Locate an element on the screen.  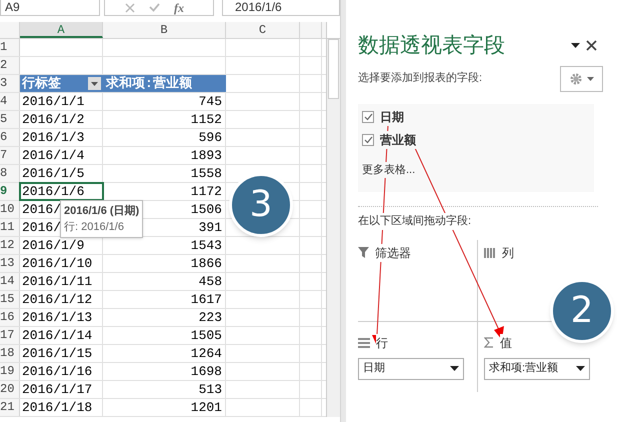
settings-button is located at coordinates (581, 79).